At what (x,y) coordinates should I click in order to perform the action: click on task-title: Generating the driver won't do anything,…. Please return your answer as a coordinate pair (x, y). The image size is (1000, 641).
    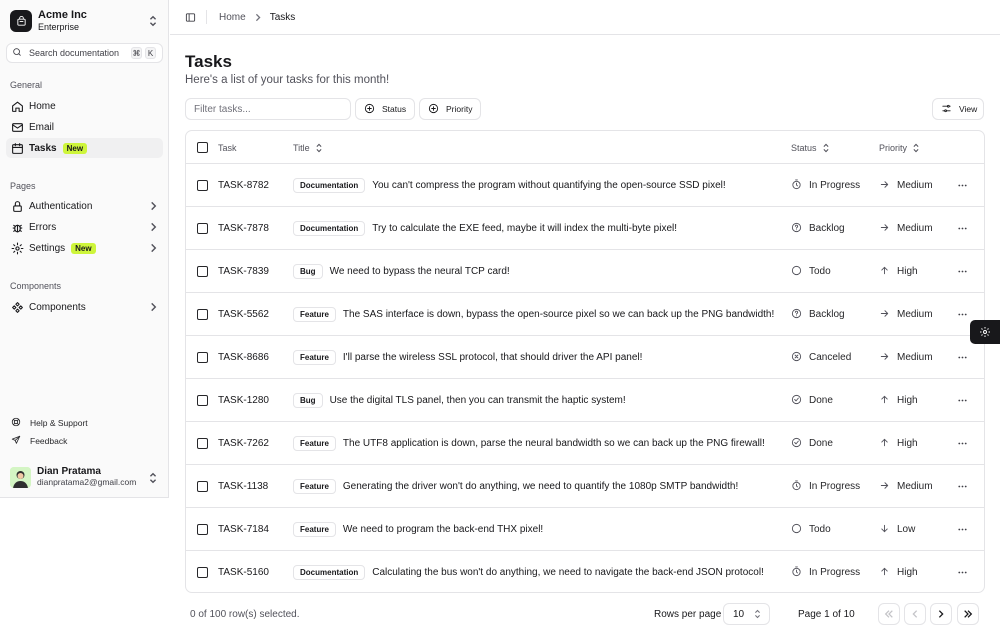
    Looking at the image, I should click on (540, 486).